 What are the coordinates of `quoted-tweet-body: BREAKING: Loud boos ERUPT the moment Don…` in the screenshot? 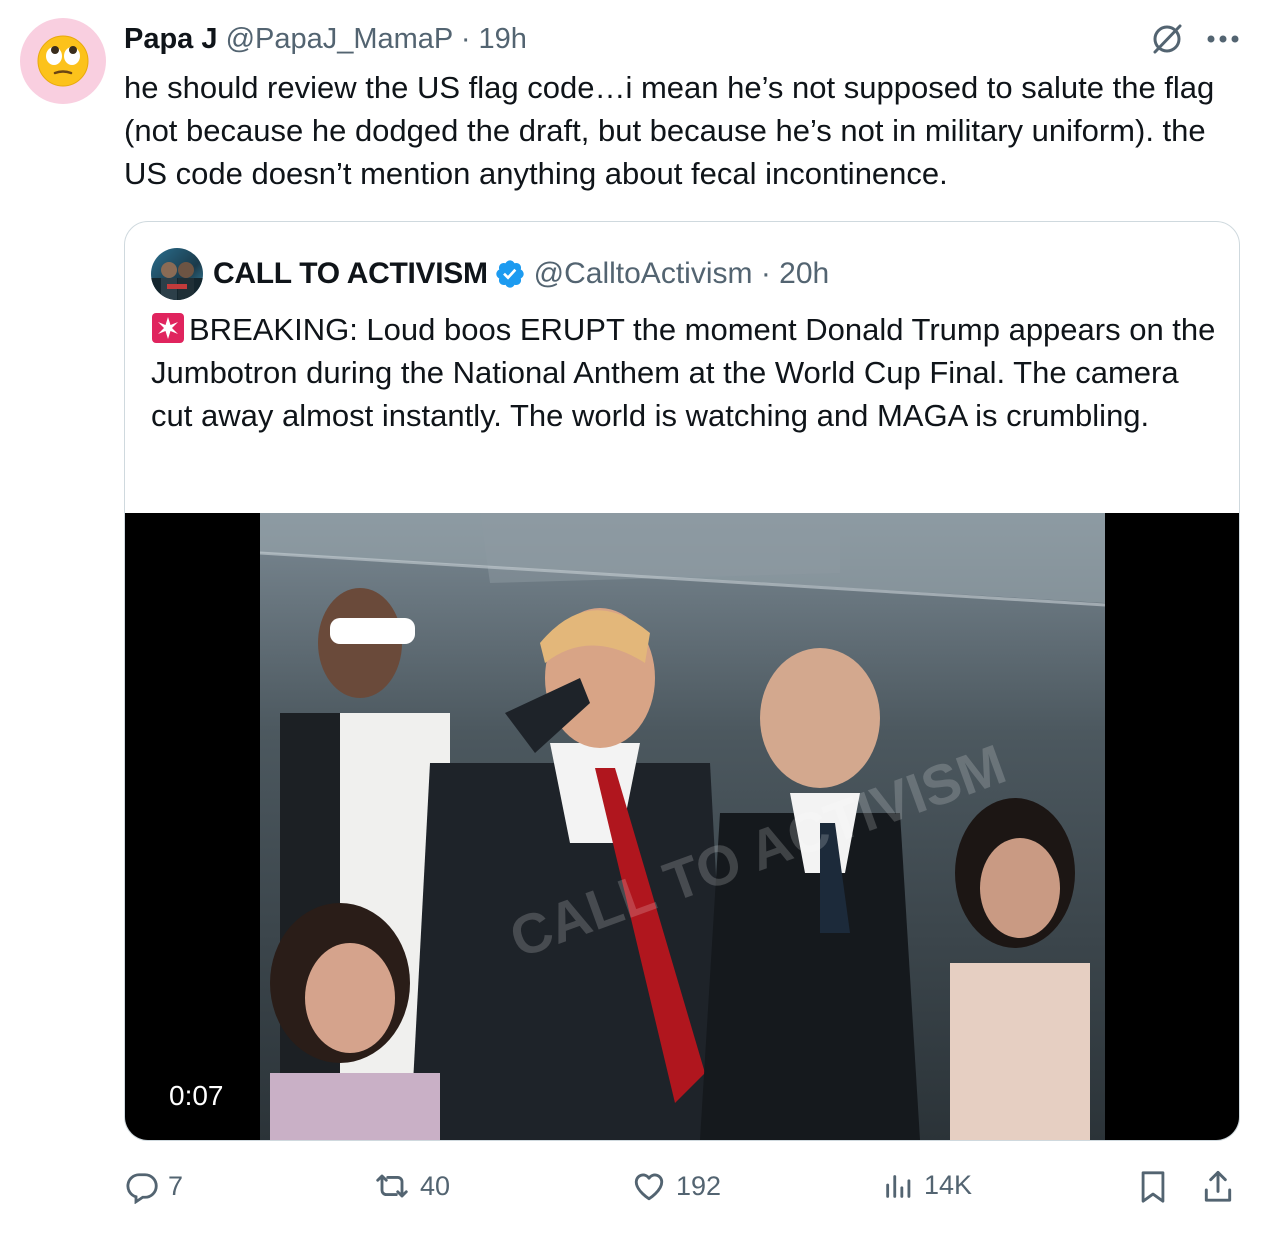 It's located at (683, 372).